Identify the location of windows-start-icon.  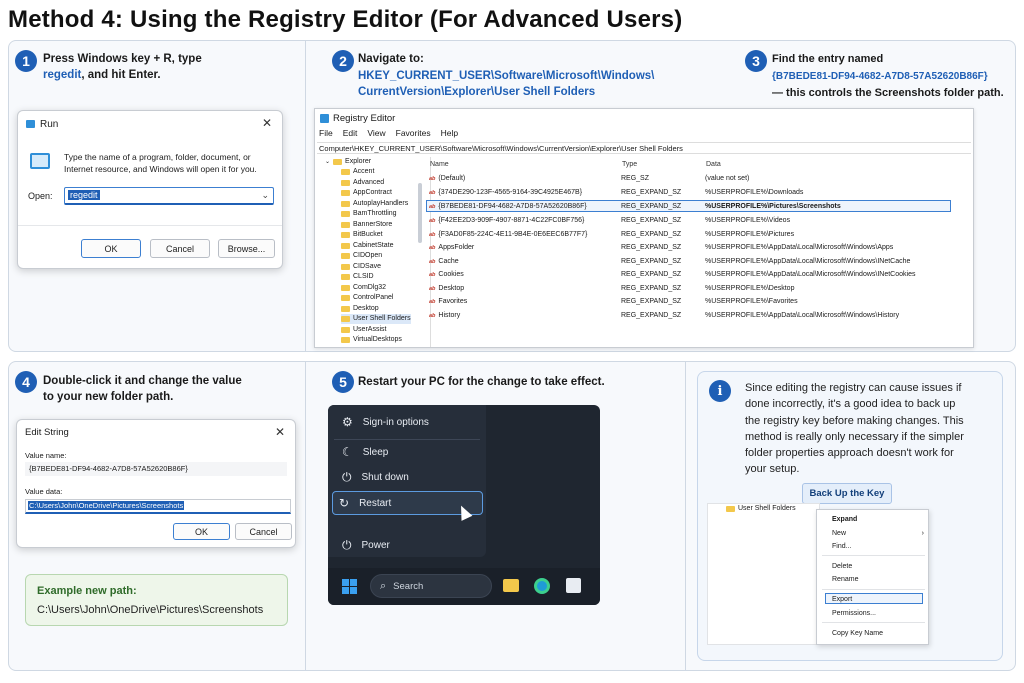
(349, 586).